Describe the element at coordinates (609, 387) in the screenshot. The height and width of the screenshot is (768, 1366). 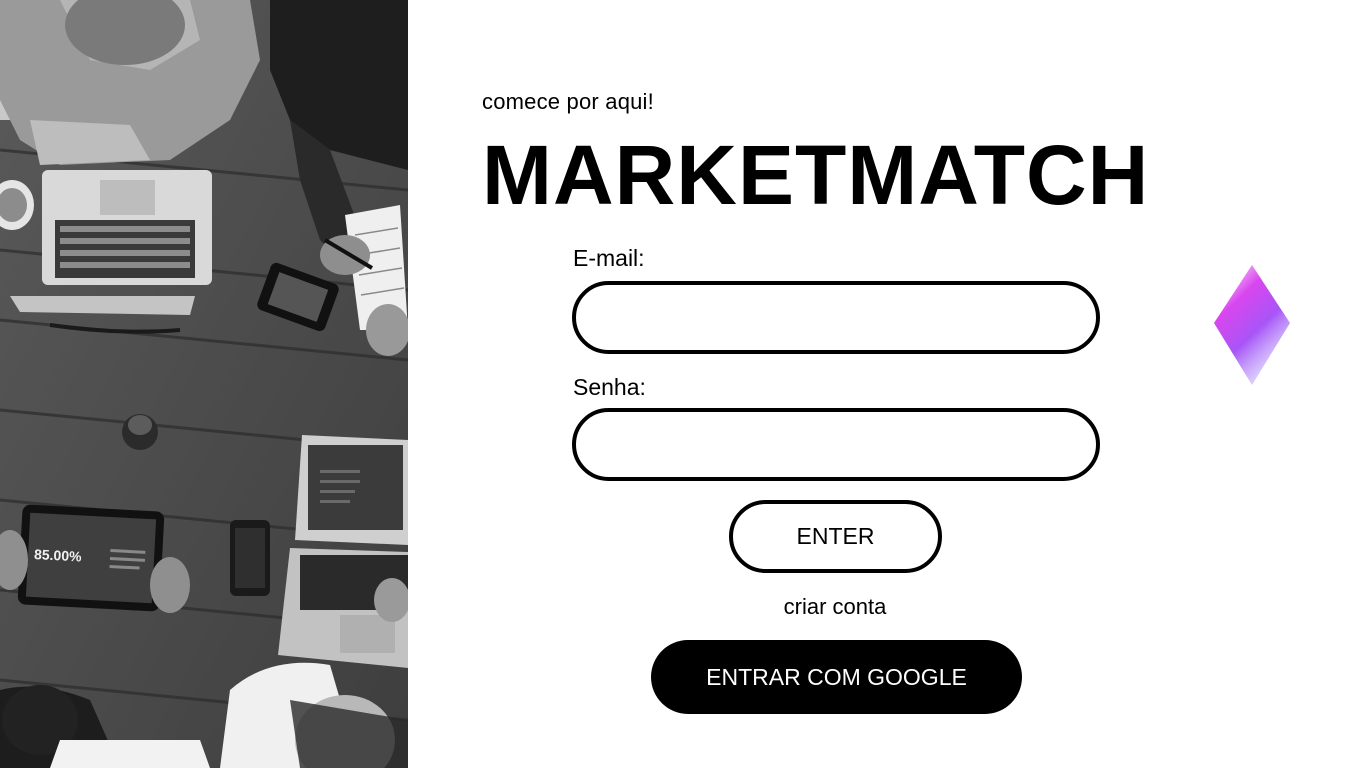
I see `password-label: Senha:` at that location.